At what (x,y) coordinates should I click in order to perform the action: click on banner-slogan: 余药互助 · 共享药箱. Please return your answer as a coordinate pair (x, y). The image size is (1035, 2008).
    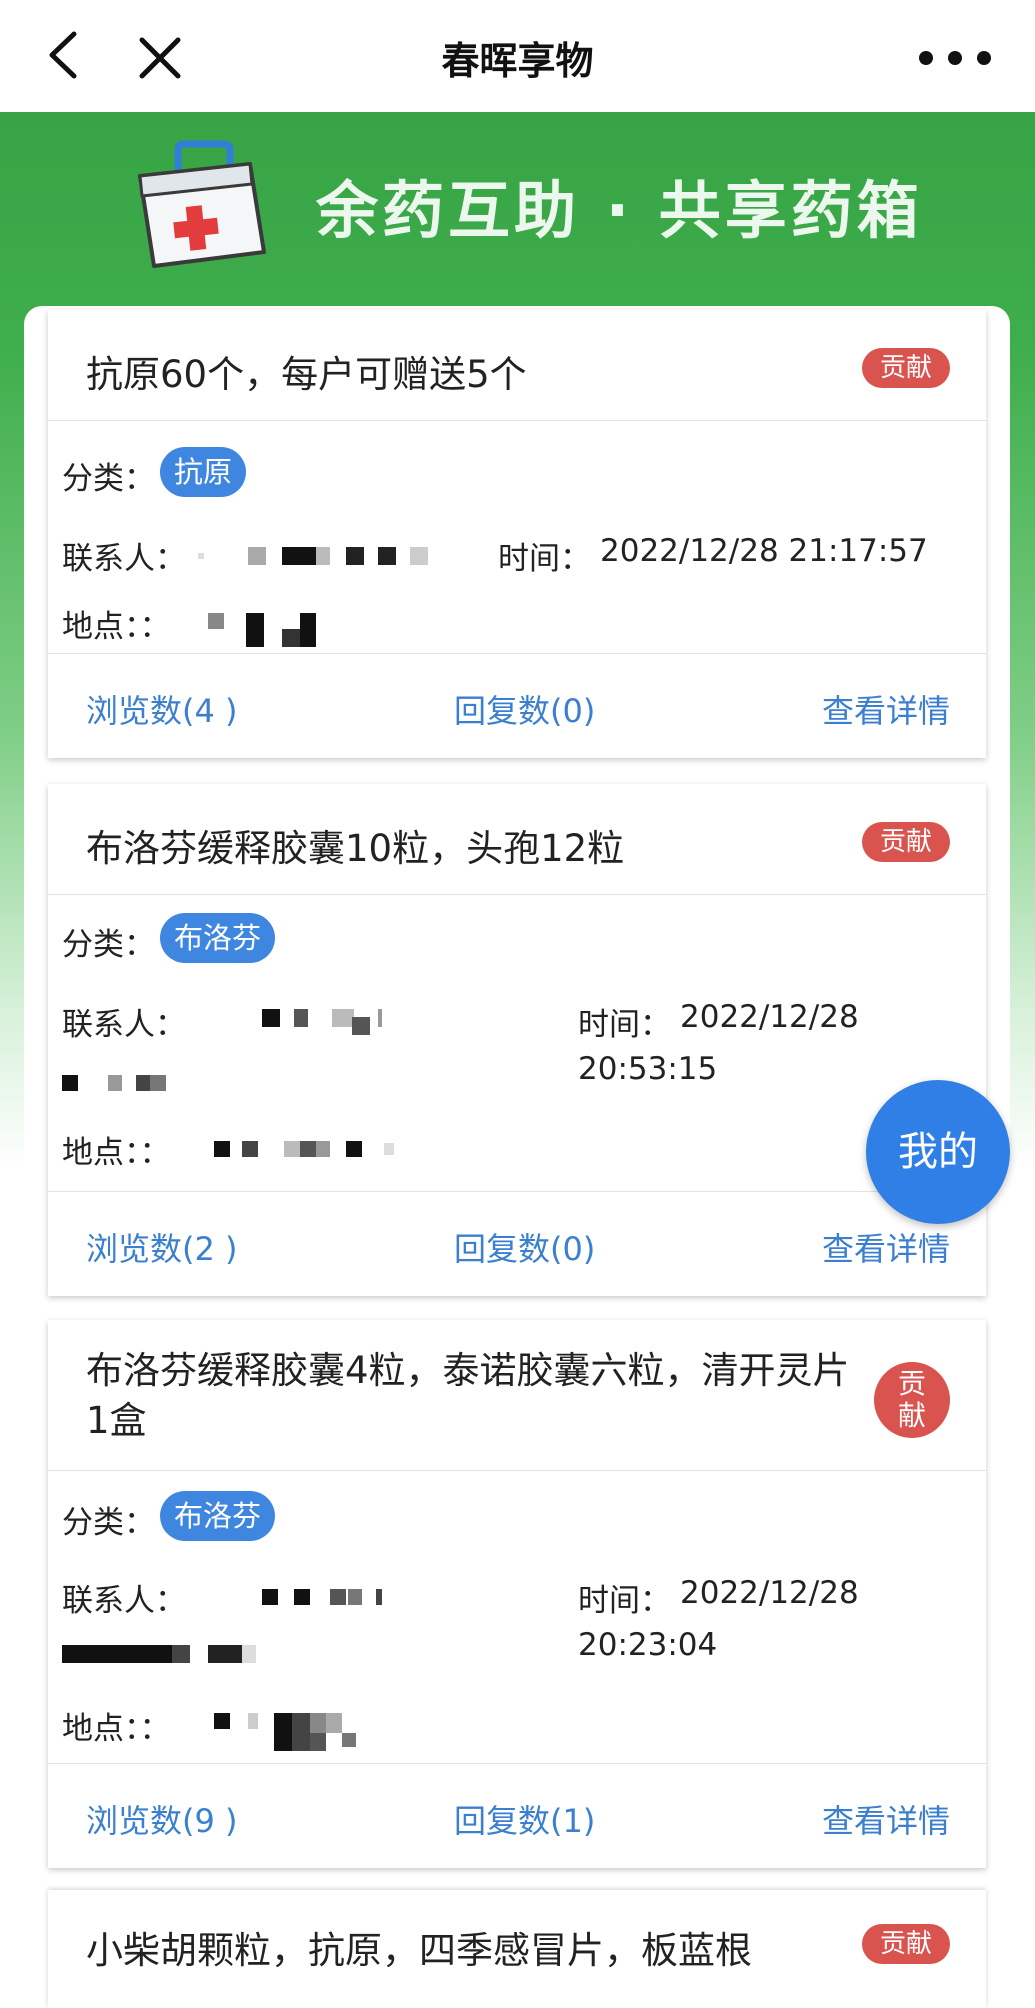
    Looking at the image, I should click on (619, 210).